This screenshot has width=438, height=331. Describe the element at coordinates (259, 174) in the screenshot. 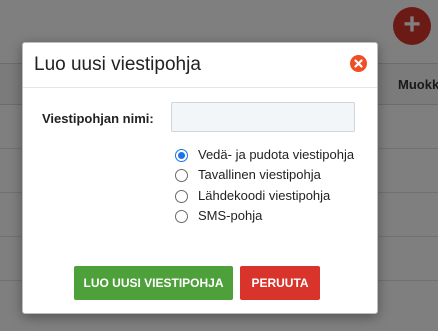

I see `radio-label: Tavallinen viestipohja` at that location.